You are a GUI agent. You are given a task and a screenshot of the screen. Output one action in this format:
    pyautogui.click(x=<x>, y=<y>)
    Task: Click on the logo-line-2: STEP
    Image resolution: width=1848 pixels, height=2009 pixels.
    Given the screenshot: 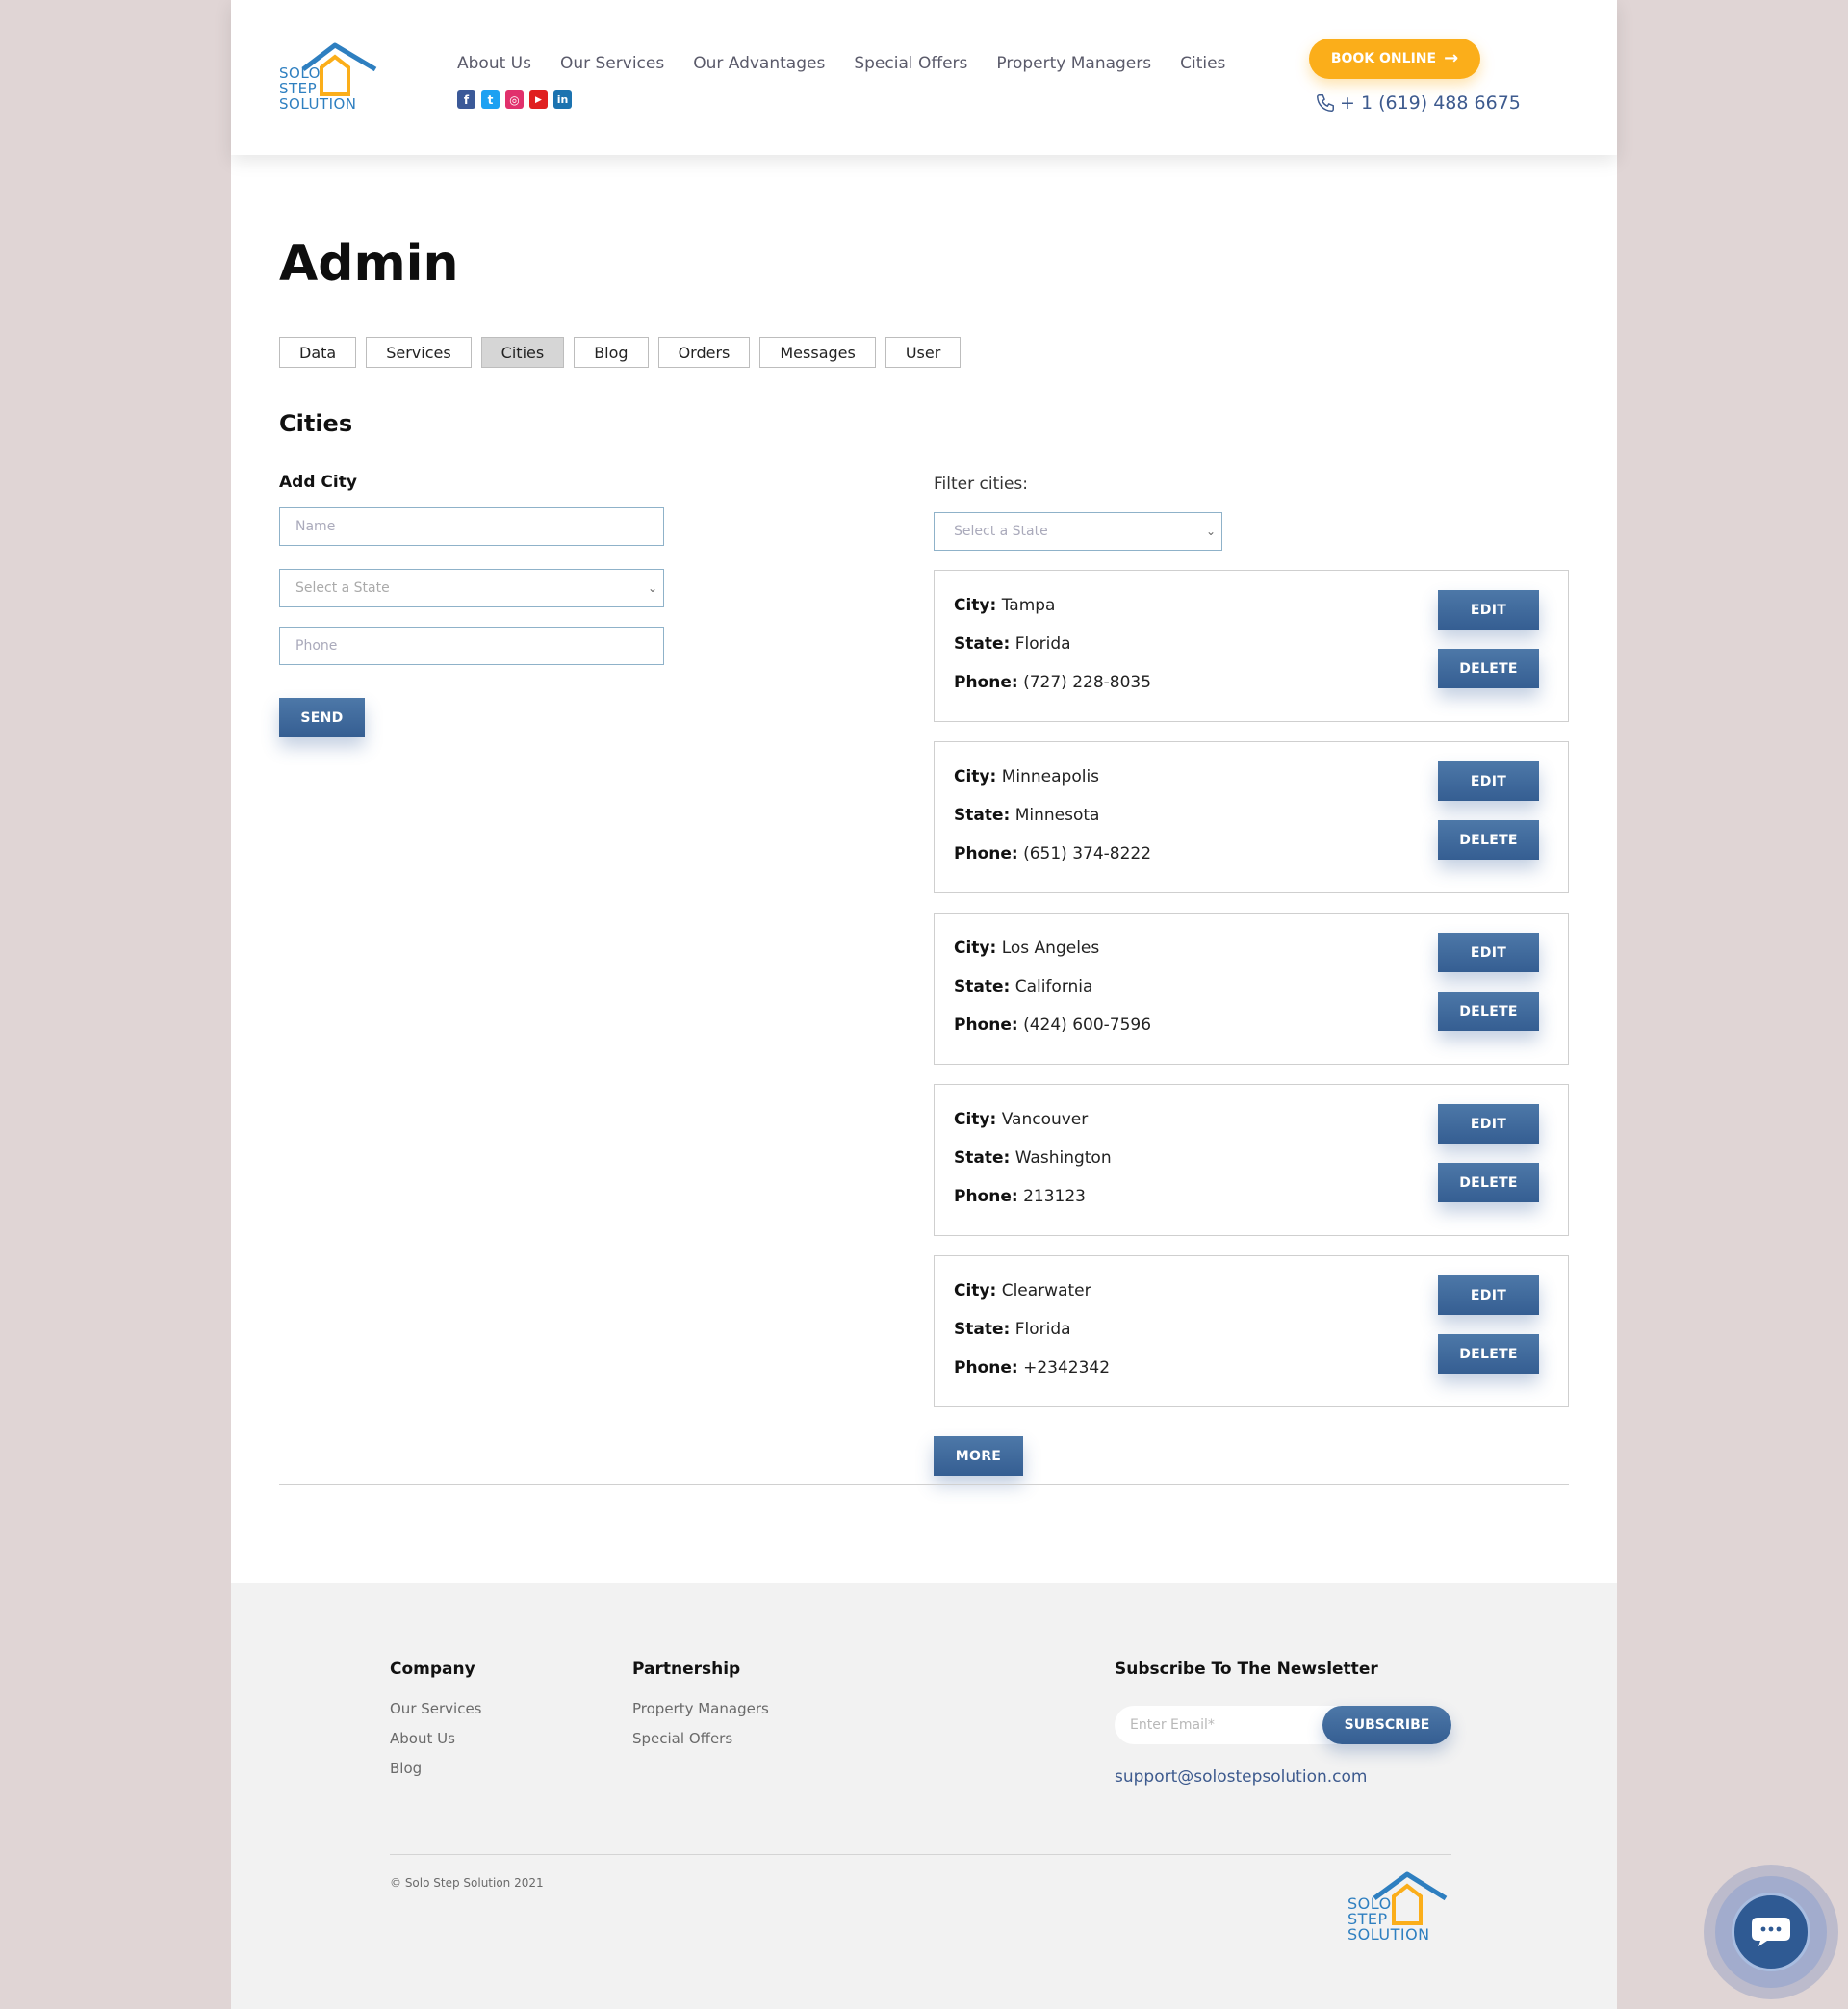 What is the action you would take?
    pyautogui.click(x=298, y=88)
    